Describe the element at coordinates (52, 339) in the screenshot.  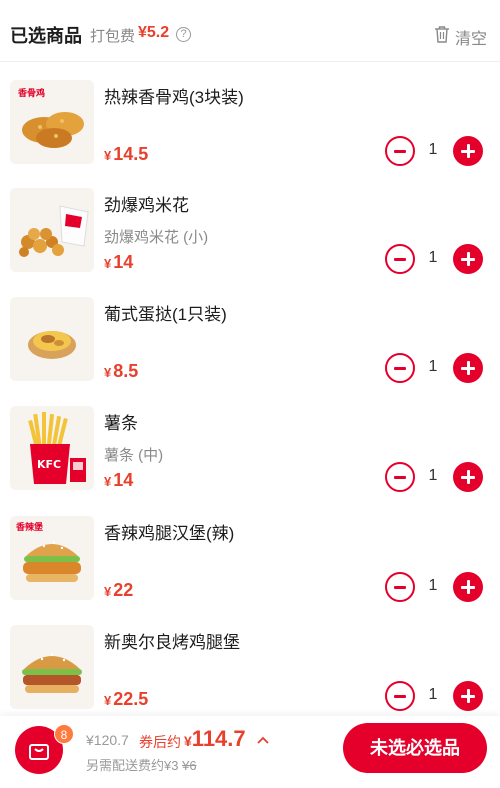
I see `egg-tart-image` at that location.